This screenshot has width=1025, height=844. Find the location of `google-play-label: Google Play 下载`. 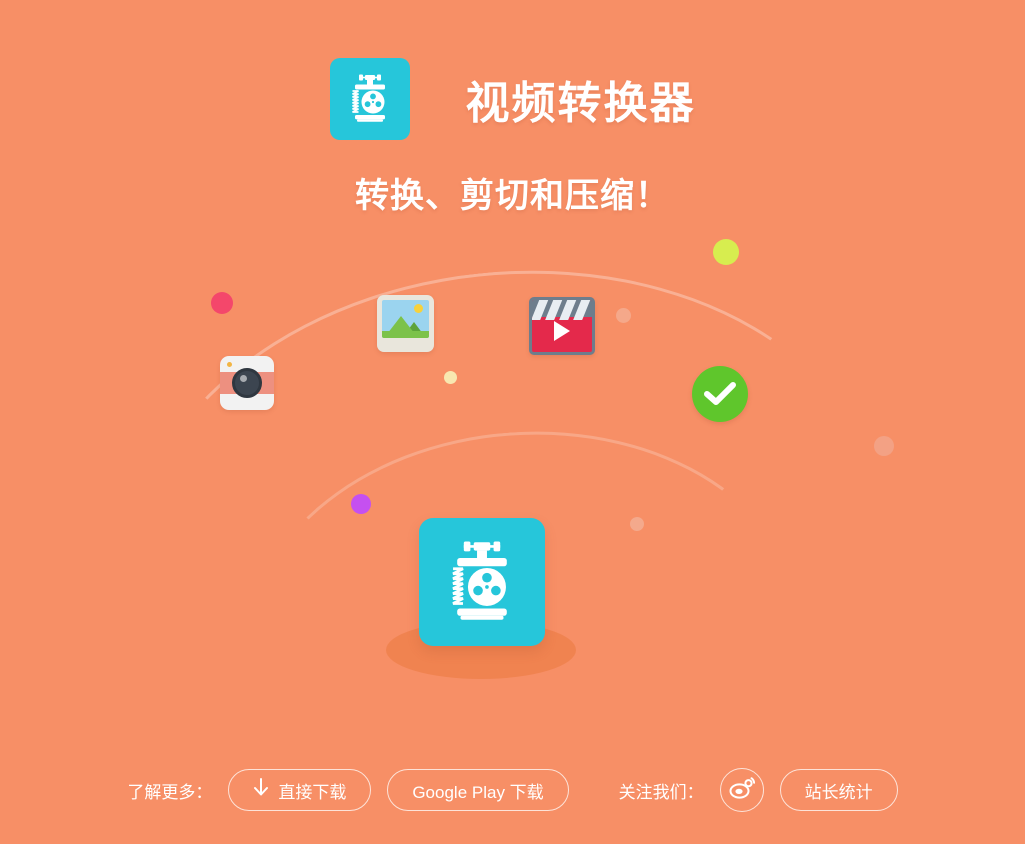

google-play-label: Google Play 下载 is located at coordinates (478, 792).